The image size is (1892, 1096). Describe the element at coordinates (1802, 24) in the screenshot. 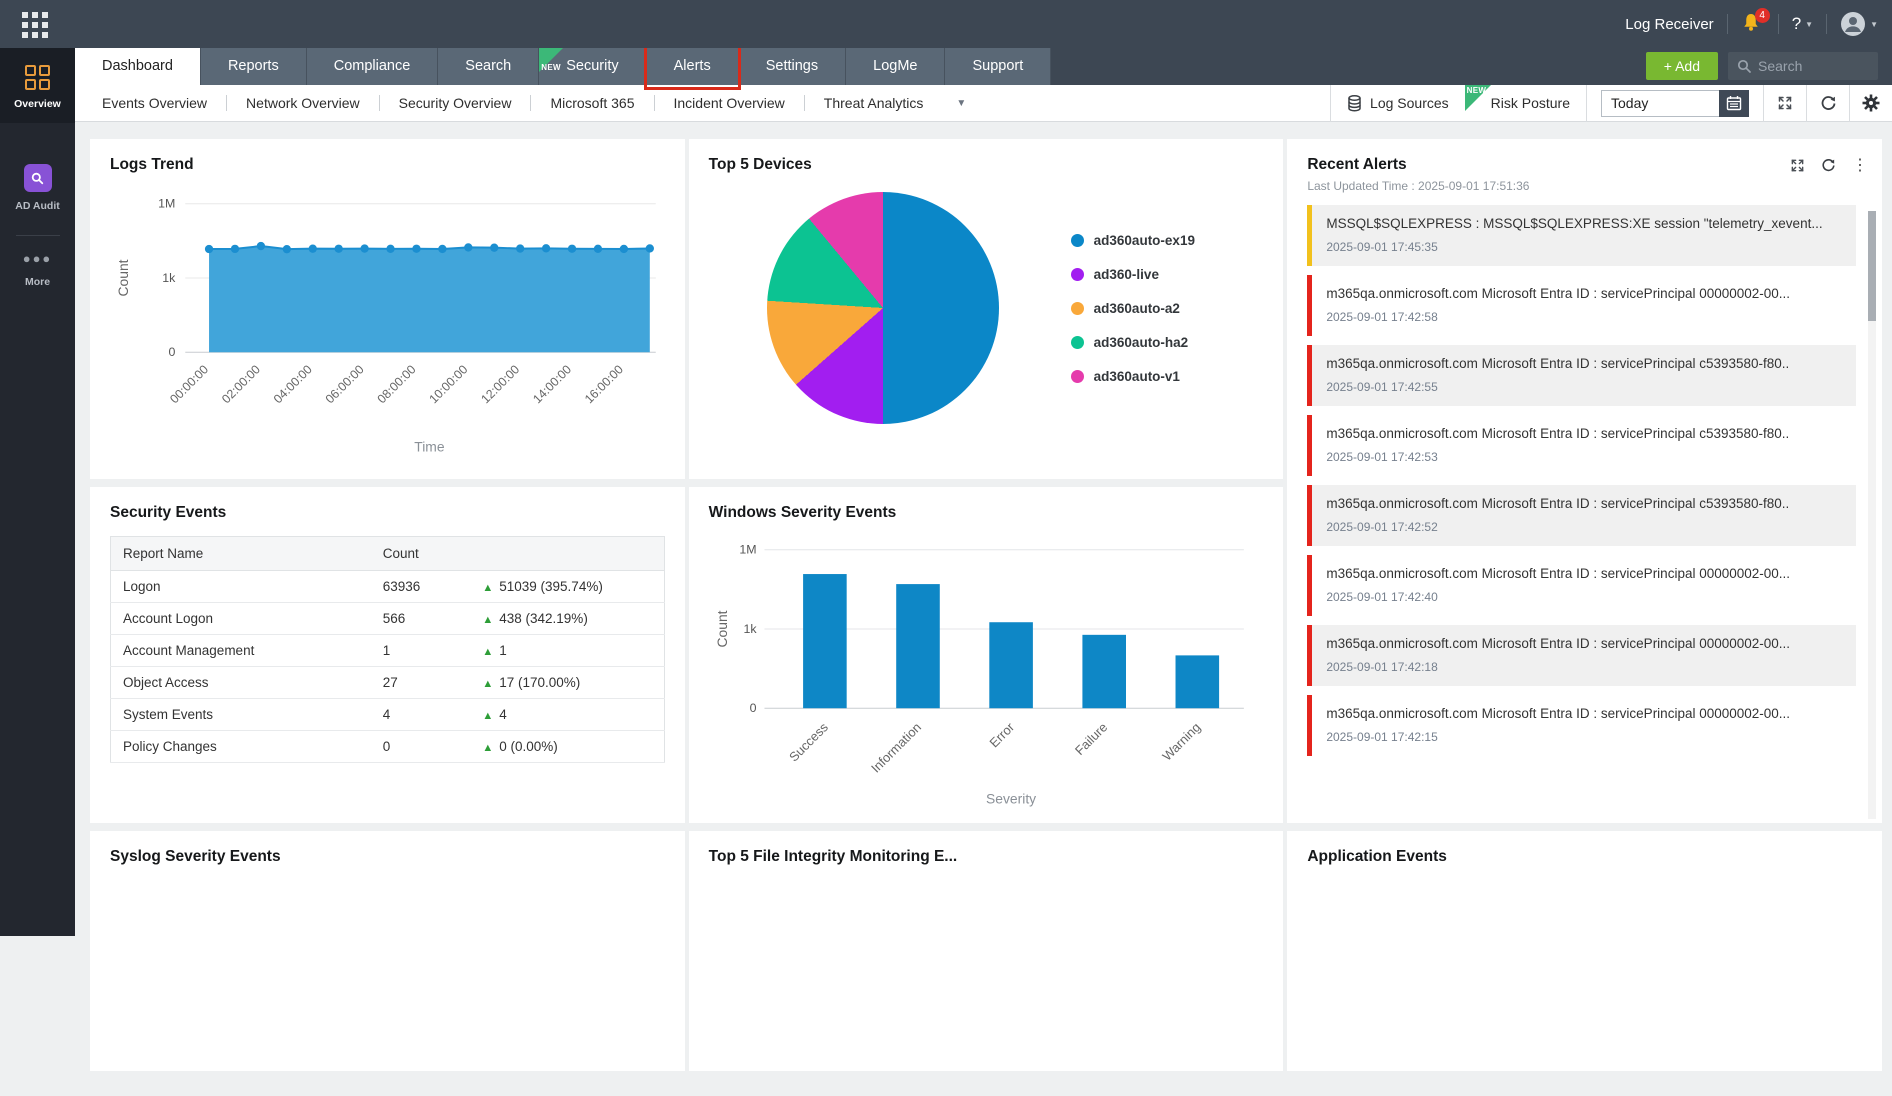

I see `help-menu: ? ▼` at that location.